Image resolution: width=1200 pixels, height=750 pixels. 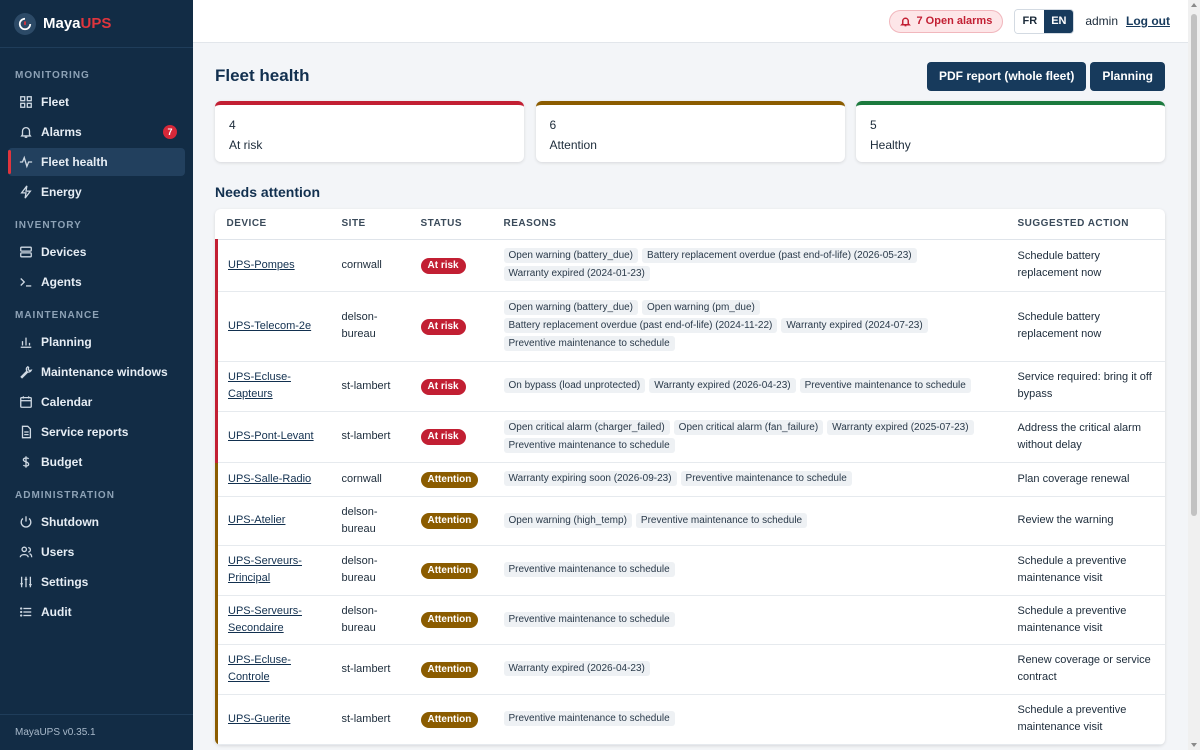 What do you see at coordinates (369, 131) in the screenshot?
I see `at-risk-card: 4 At risk` at bounding box center [369, 131].